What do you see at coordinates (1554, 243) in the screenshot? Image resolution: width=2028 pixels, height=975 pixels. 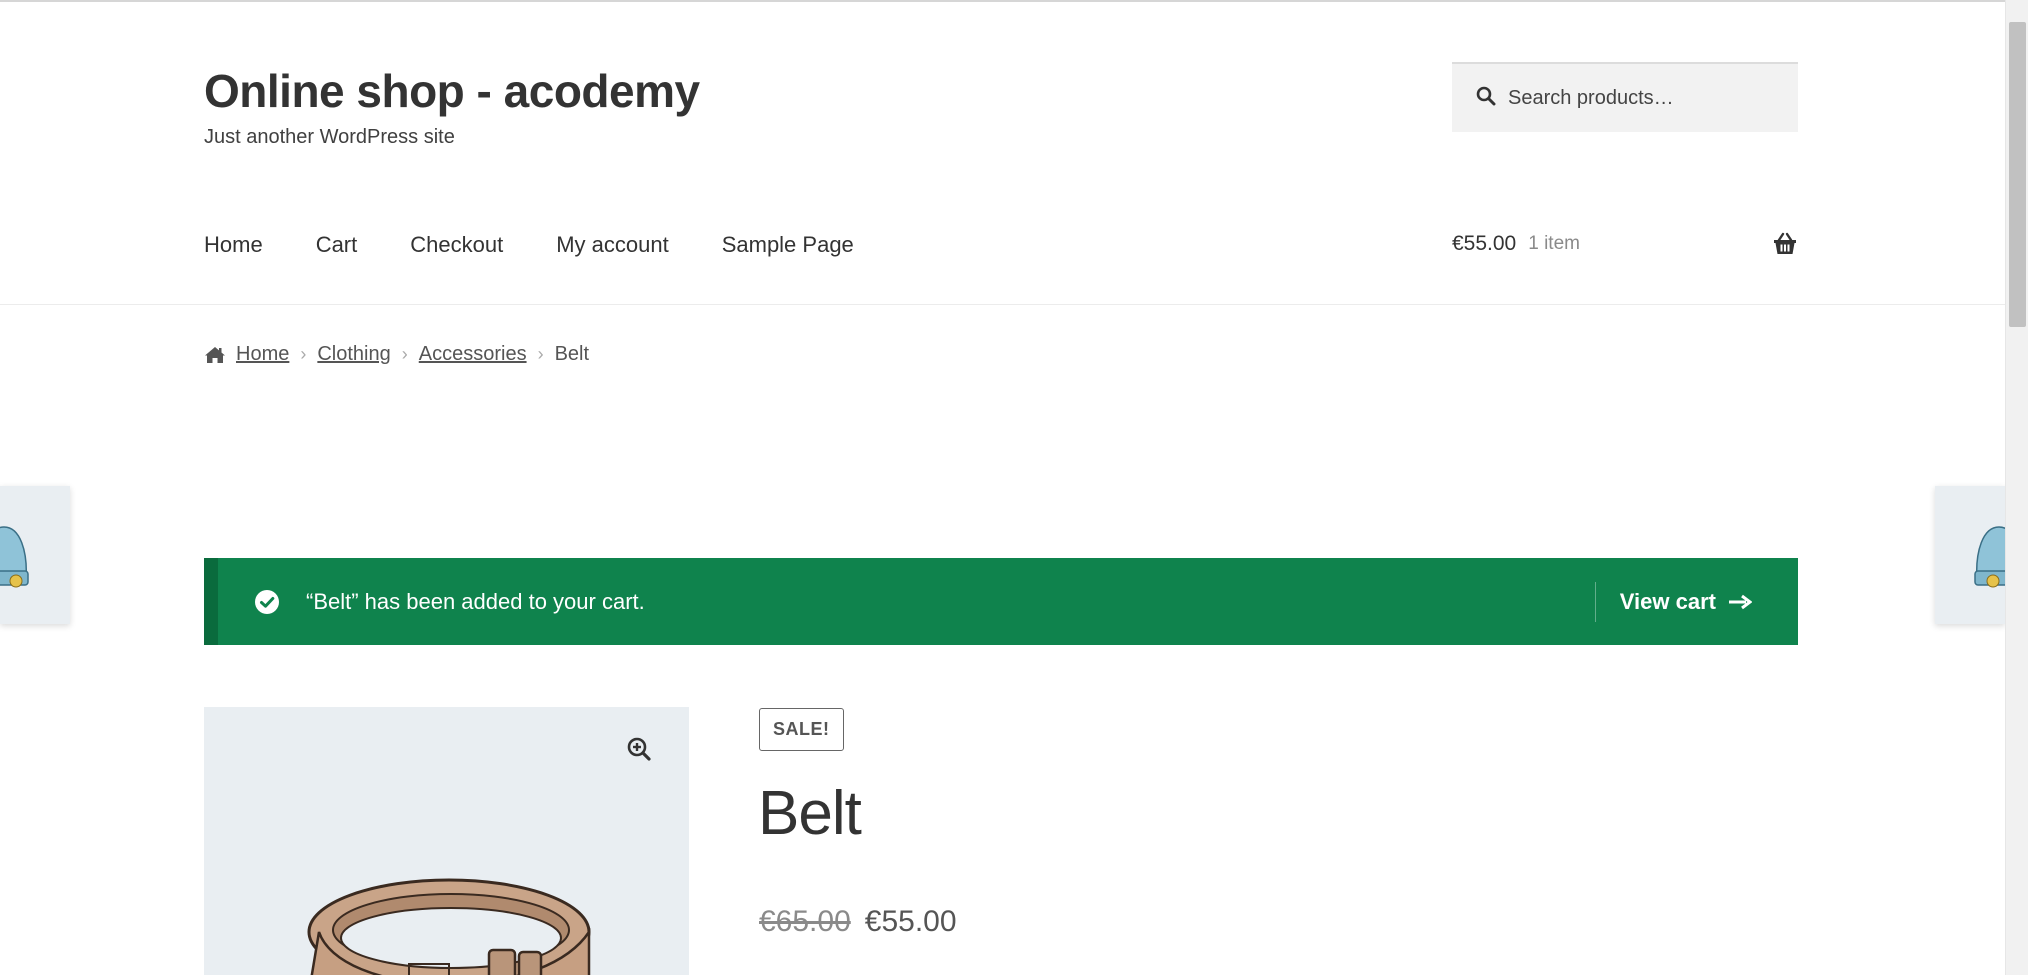 I see `mini-cart-count: 1 item` at bounding box center [1554, 243].